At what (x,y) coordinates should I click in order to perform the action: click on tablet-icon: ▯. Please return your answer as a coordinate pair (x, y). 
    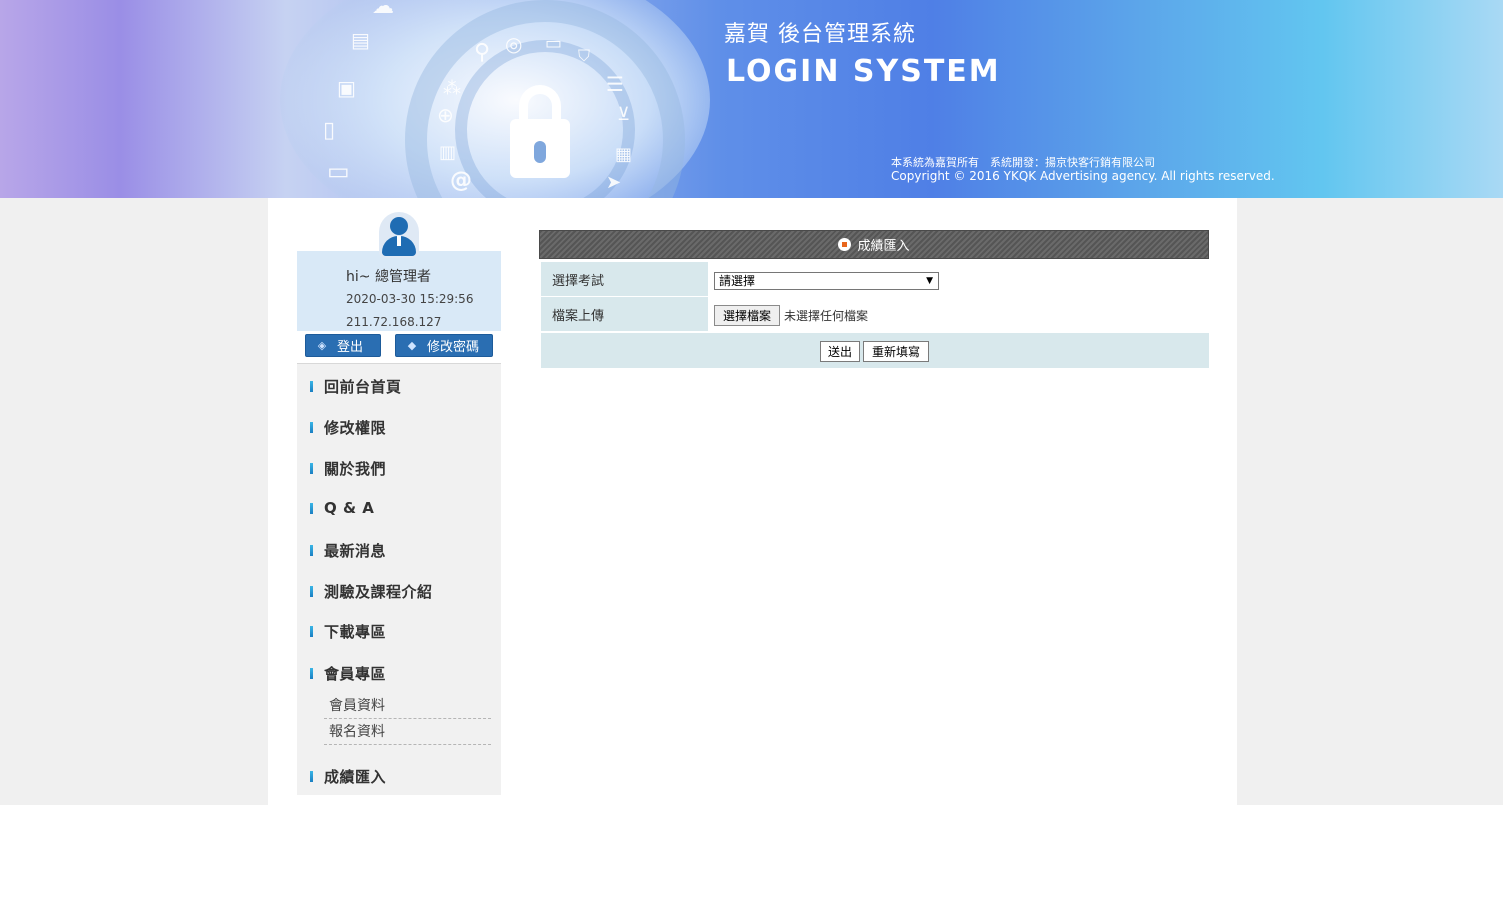
    Looking at the image, I should click on (329, 130).